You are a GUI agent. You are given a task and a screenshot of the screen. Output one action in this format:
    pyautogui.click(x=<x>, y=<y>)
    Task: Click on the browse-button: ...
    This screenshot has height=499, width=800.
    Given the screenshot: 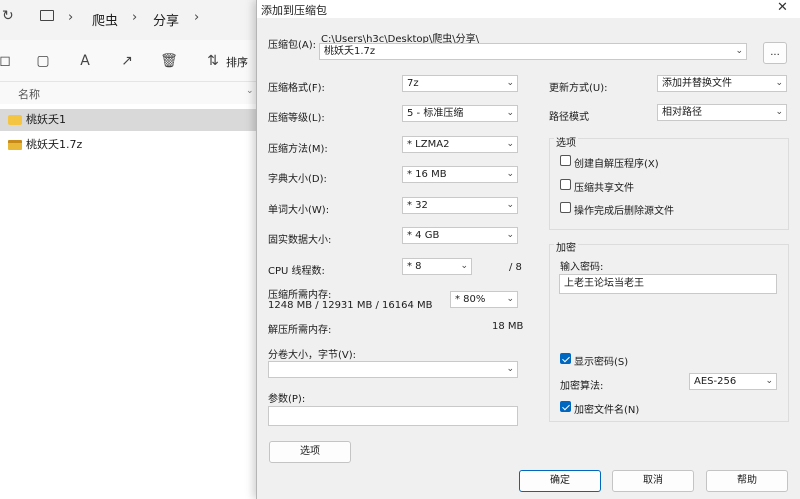 What is the action you would take?
    pyautogui.click(x=775, y=53)
    